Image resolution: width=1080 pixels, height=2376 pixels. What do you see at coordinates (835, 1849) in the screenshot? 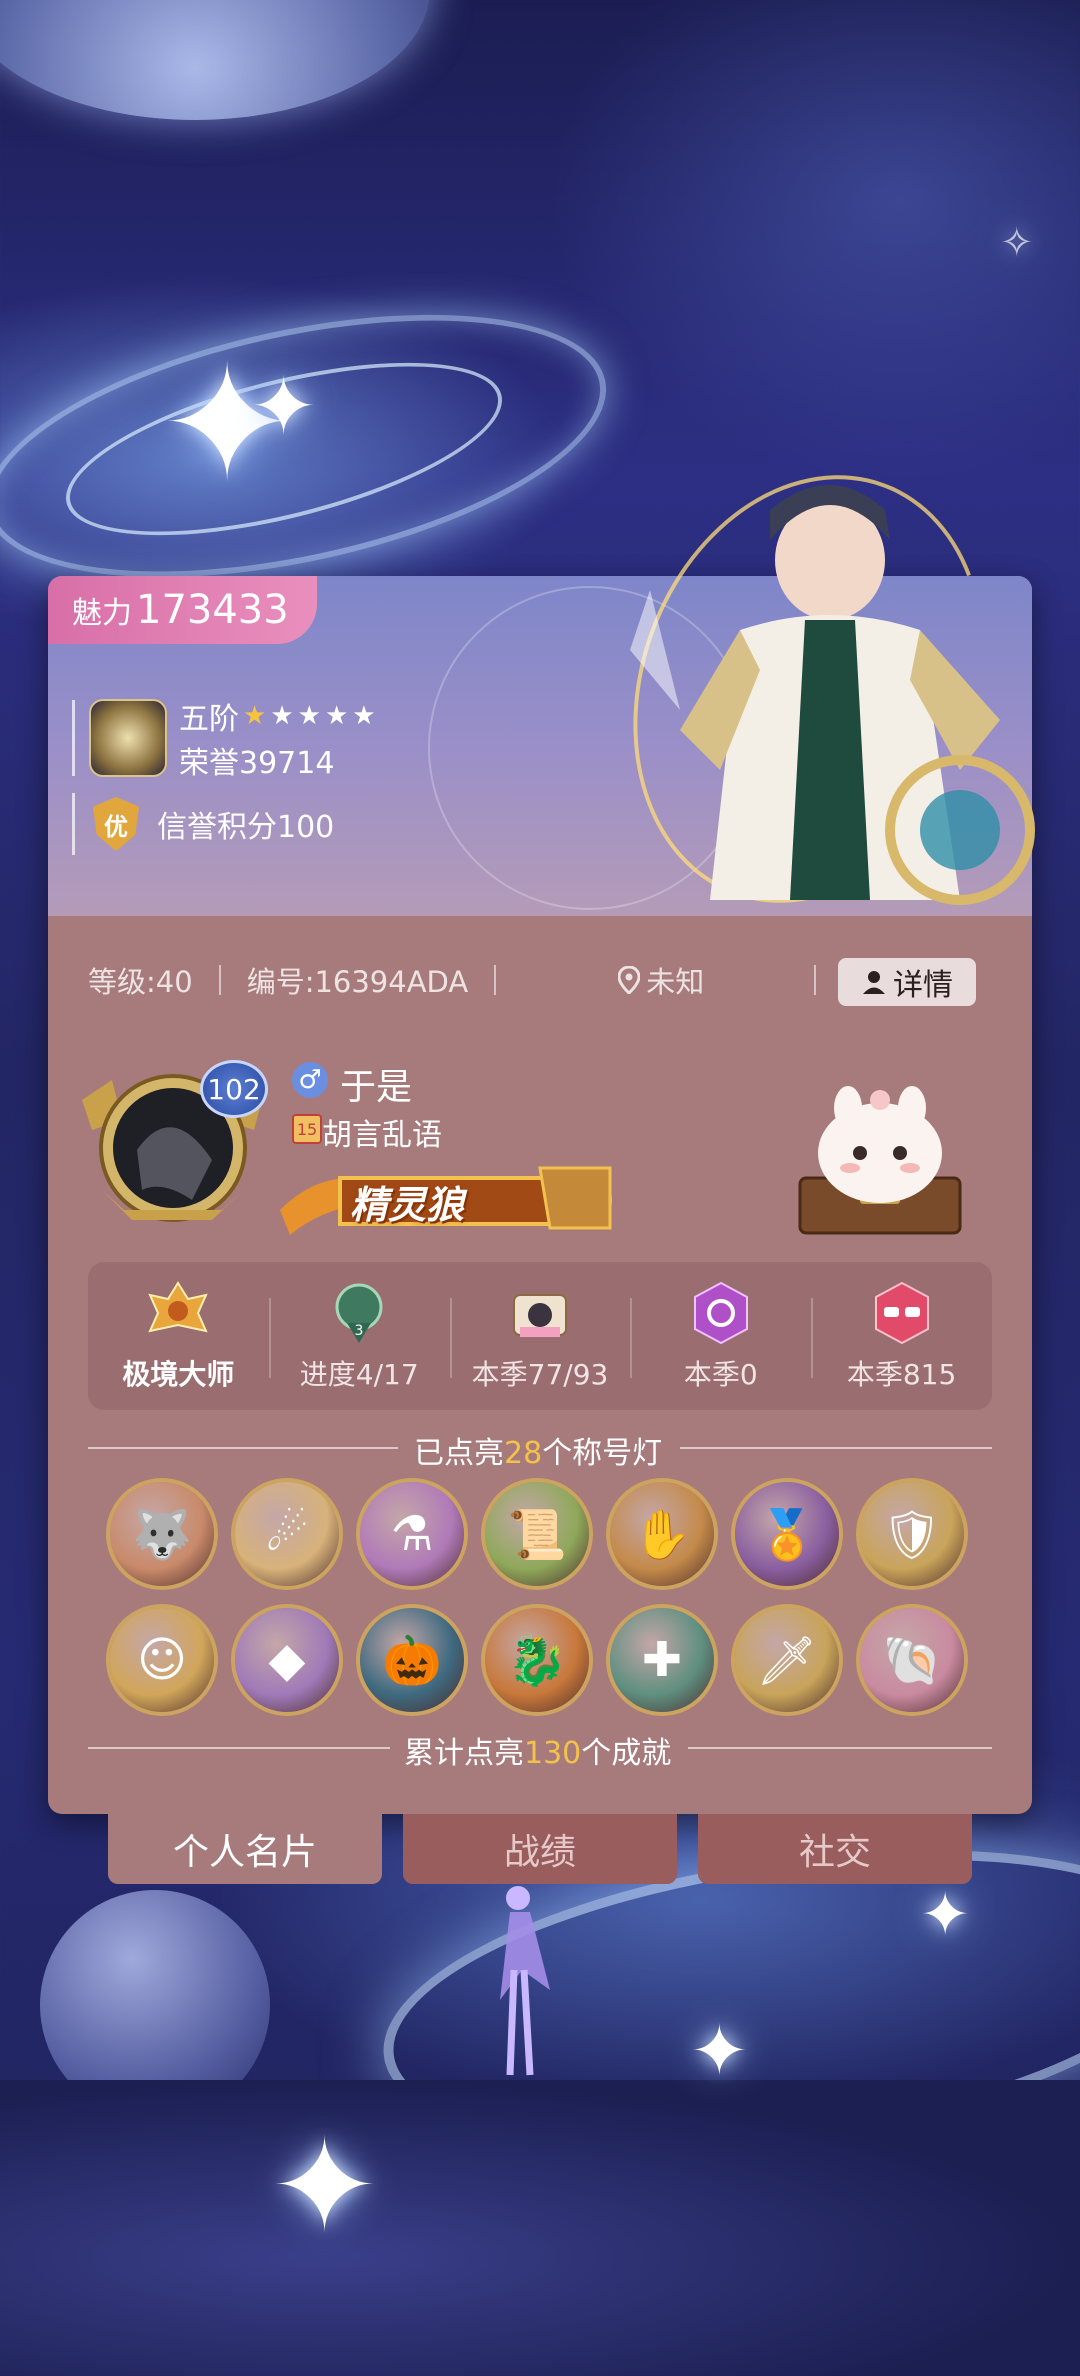
I see `tab-social: 社交` at bounding box center [835, 1849].